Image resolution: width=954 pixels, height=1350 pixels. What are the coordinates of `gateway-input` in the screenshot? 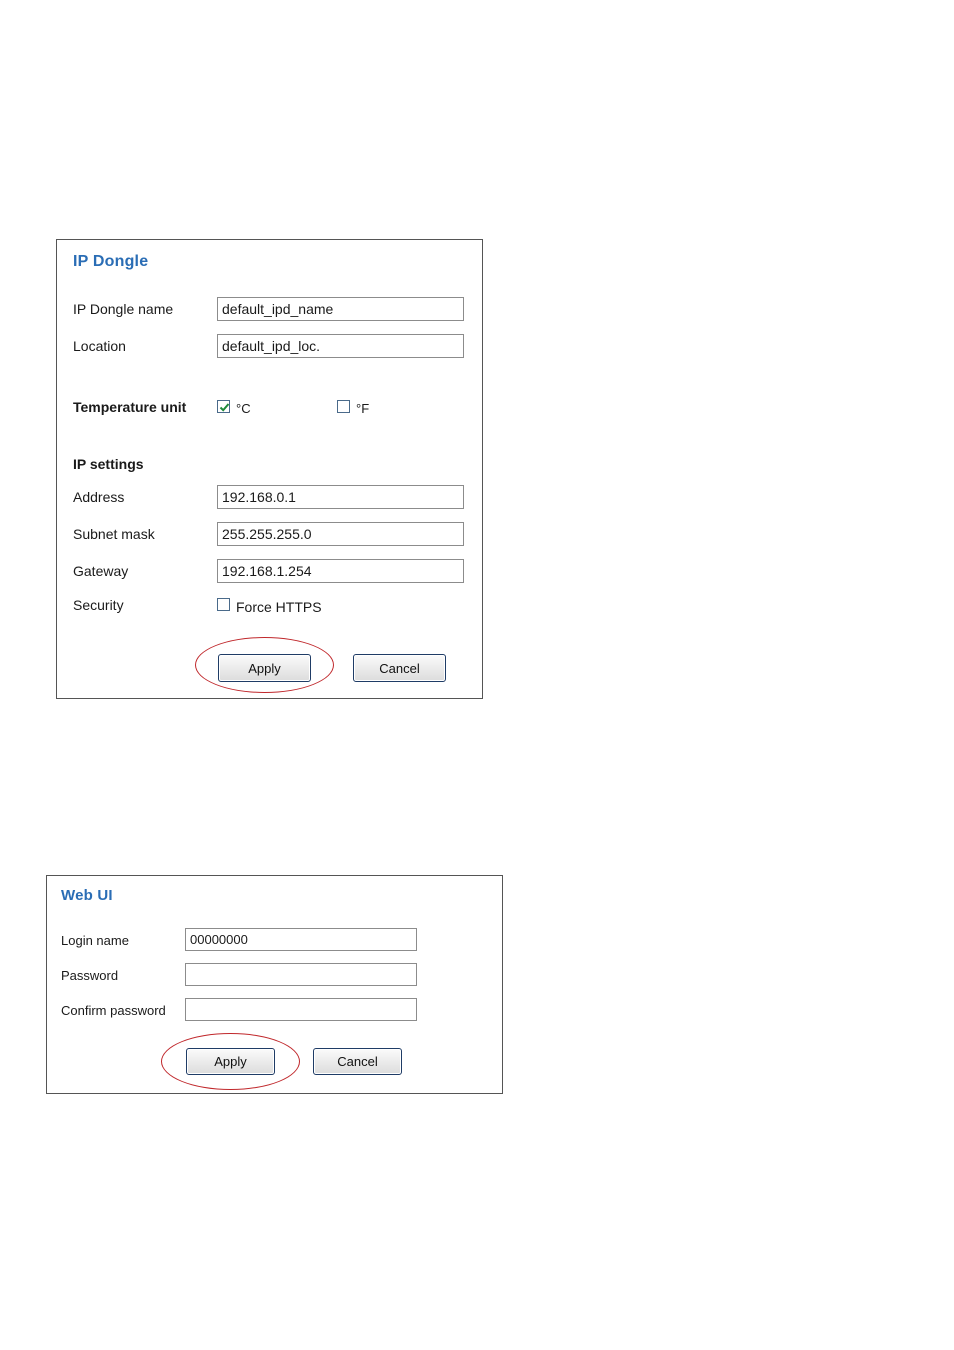 It's located at (340, 571).